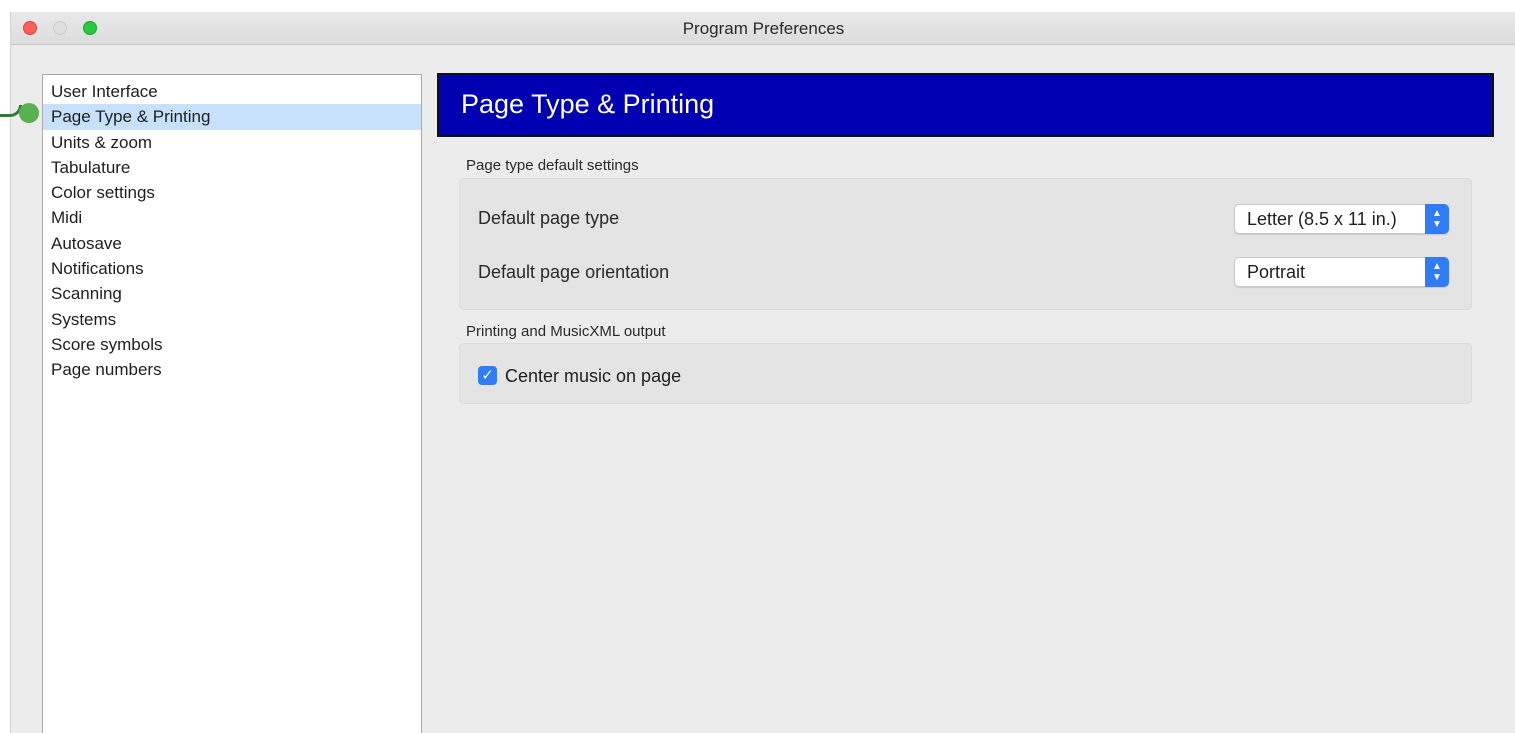  Describe the element at coordinates (574, 272) in the screenshot. I see `default-page-orientation-label: Default page orientation` at that location.